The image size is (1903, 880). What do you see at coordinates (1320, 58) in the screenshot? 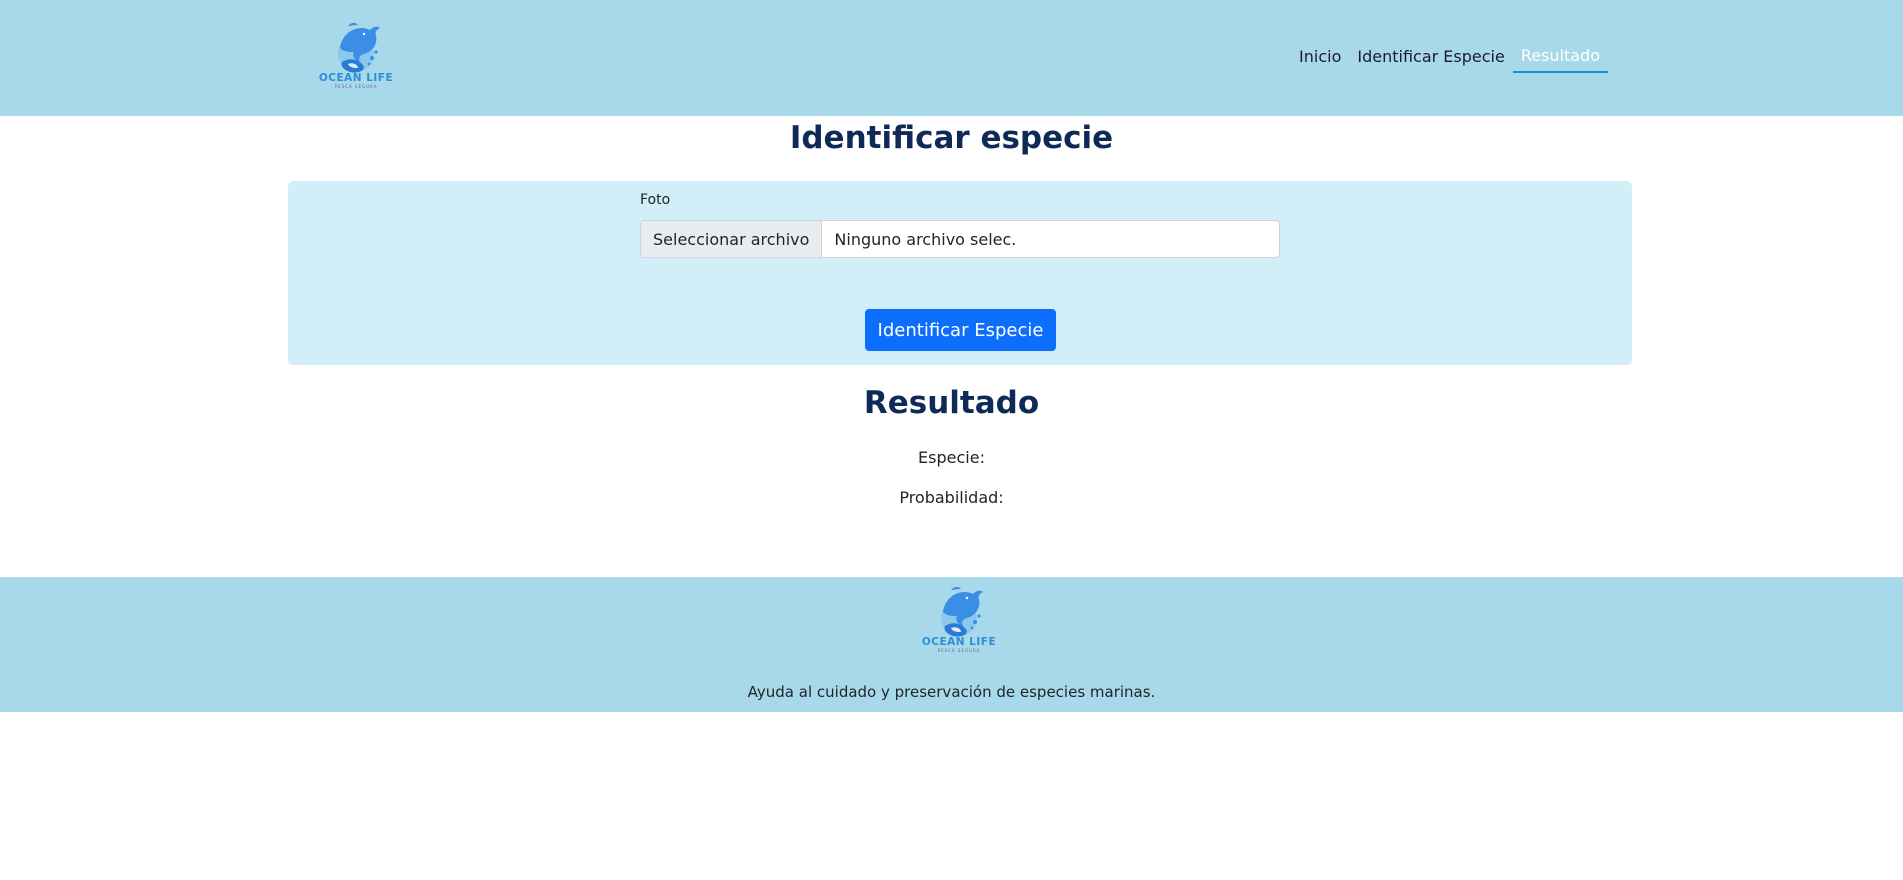
I see `nav-item-inicio: Inicio` at bounding box center [1320, 58].